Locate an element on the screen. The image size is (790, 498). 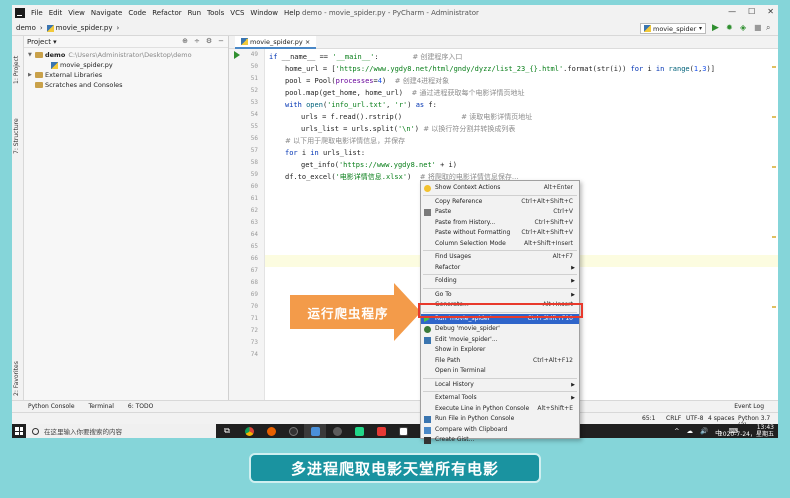
collapse-icon: ÷ is located at coordinates (197, 41).